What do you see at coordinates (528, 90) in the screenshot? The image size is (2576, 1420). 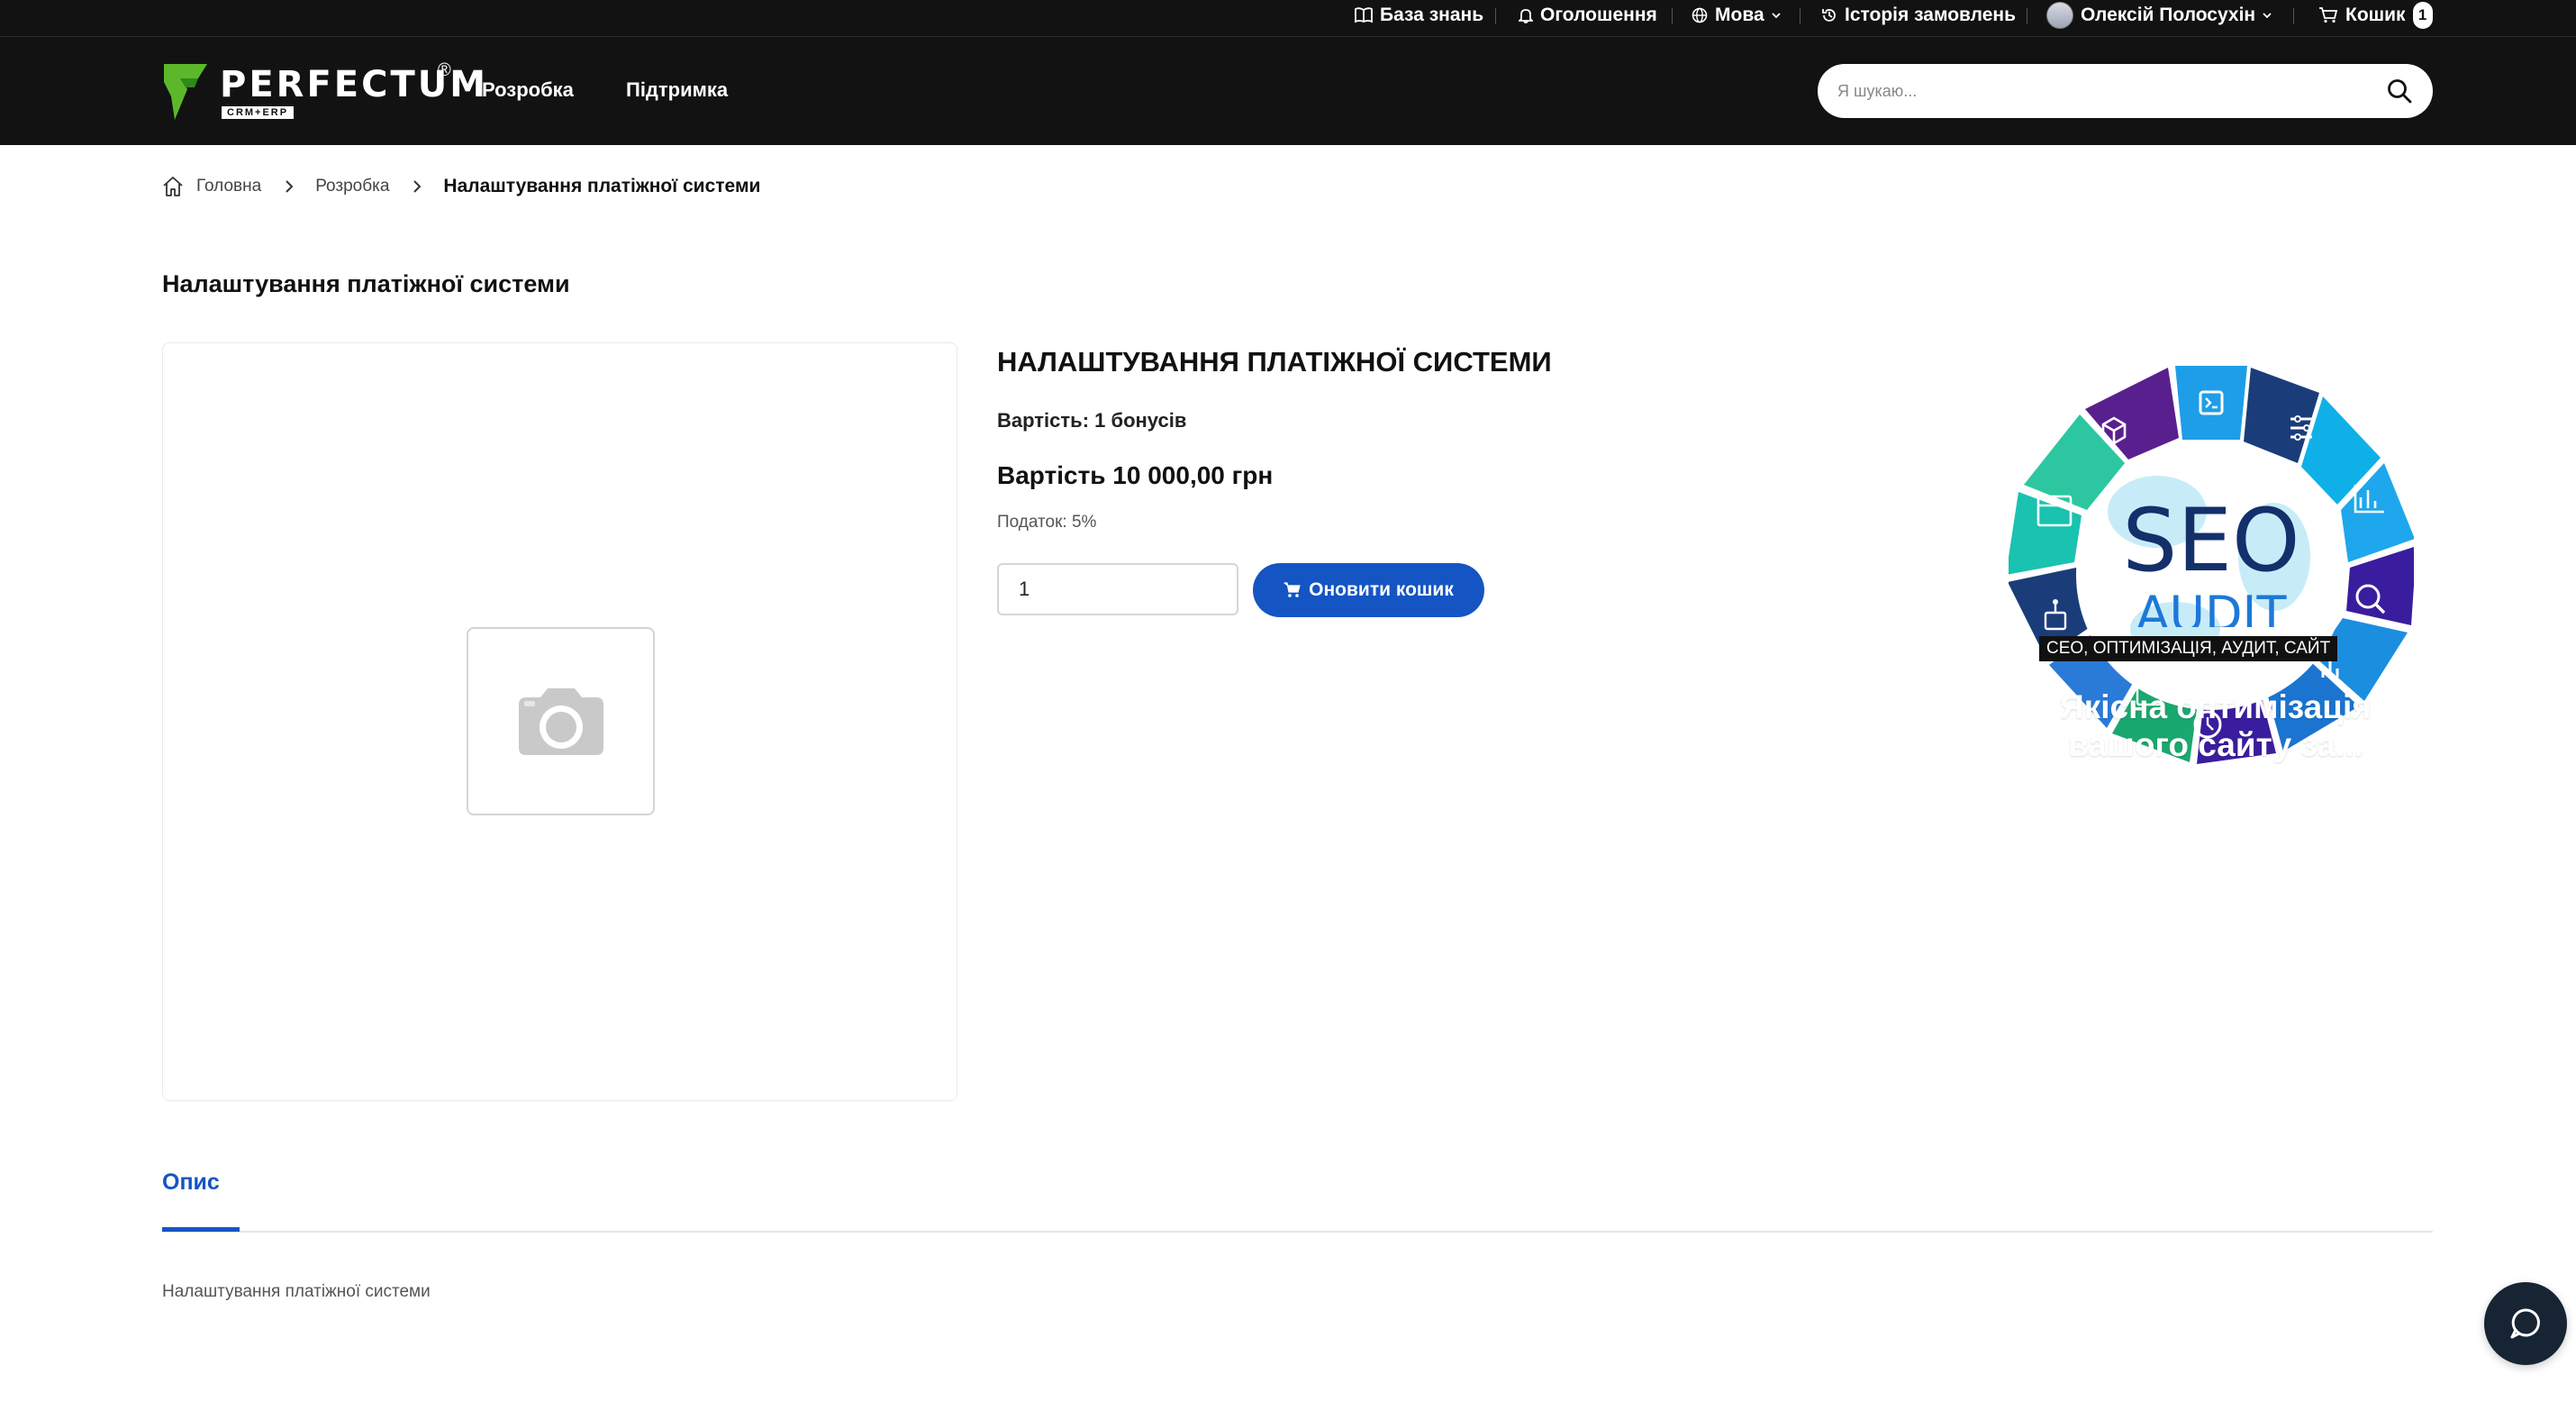 I see `nav-development: Розробка` at bounding box center [528, 90].